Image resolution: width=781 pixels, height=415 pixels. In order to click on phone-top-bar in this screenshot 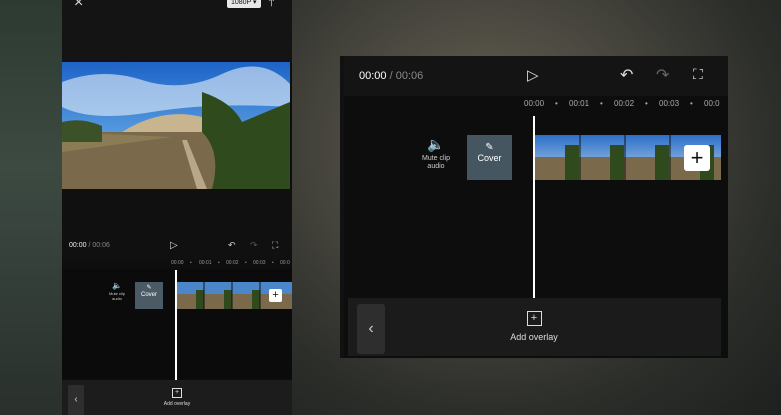, I will do `click(177, 31)`.